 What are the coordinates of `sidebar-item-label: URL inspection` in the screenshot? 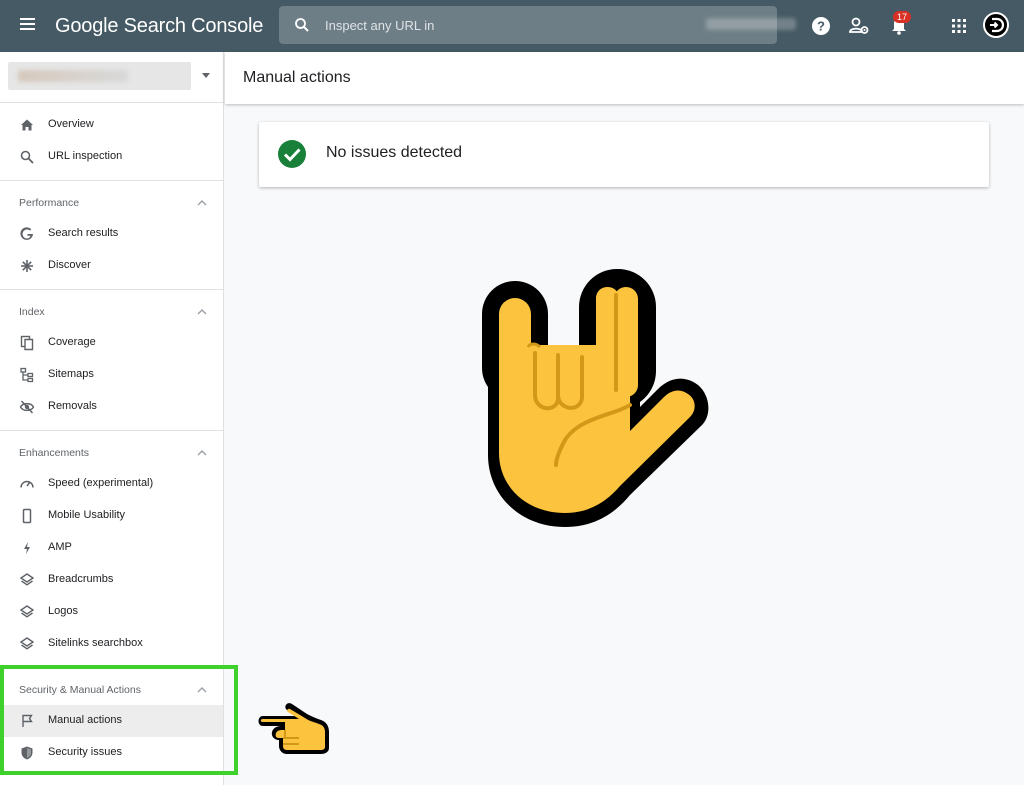 It's located at (85, 156).